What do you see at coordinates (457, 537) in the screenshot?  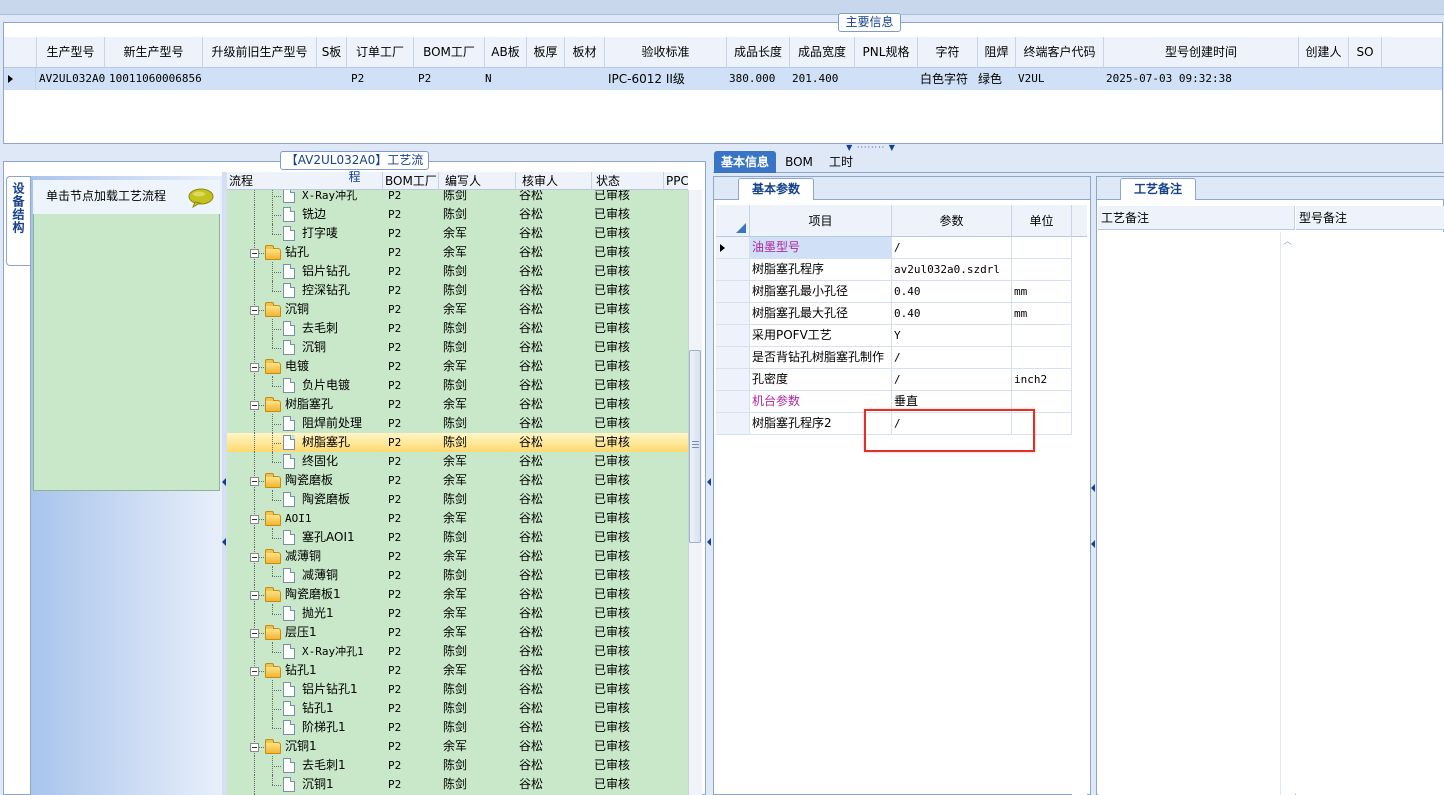 I see `tree-row: 塞孔AOI1 P2 陈剑 谷松 已审核` at bounding box center [457, 537].